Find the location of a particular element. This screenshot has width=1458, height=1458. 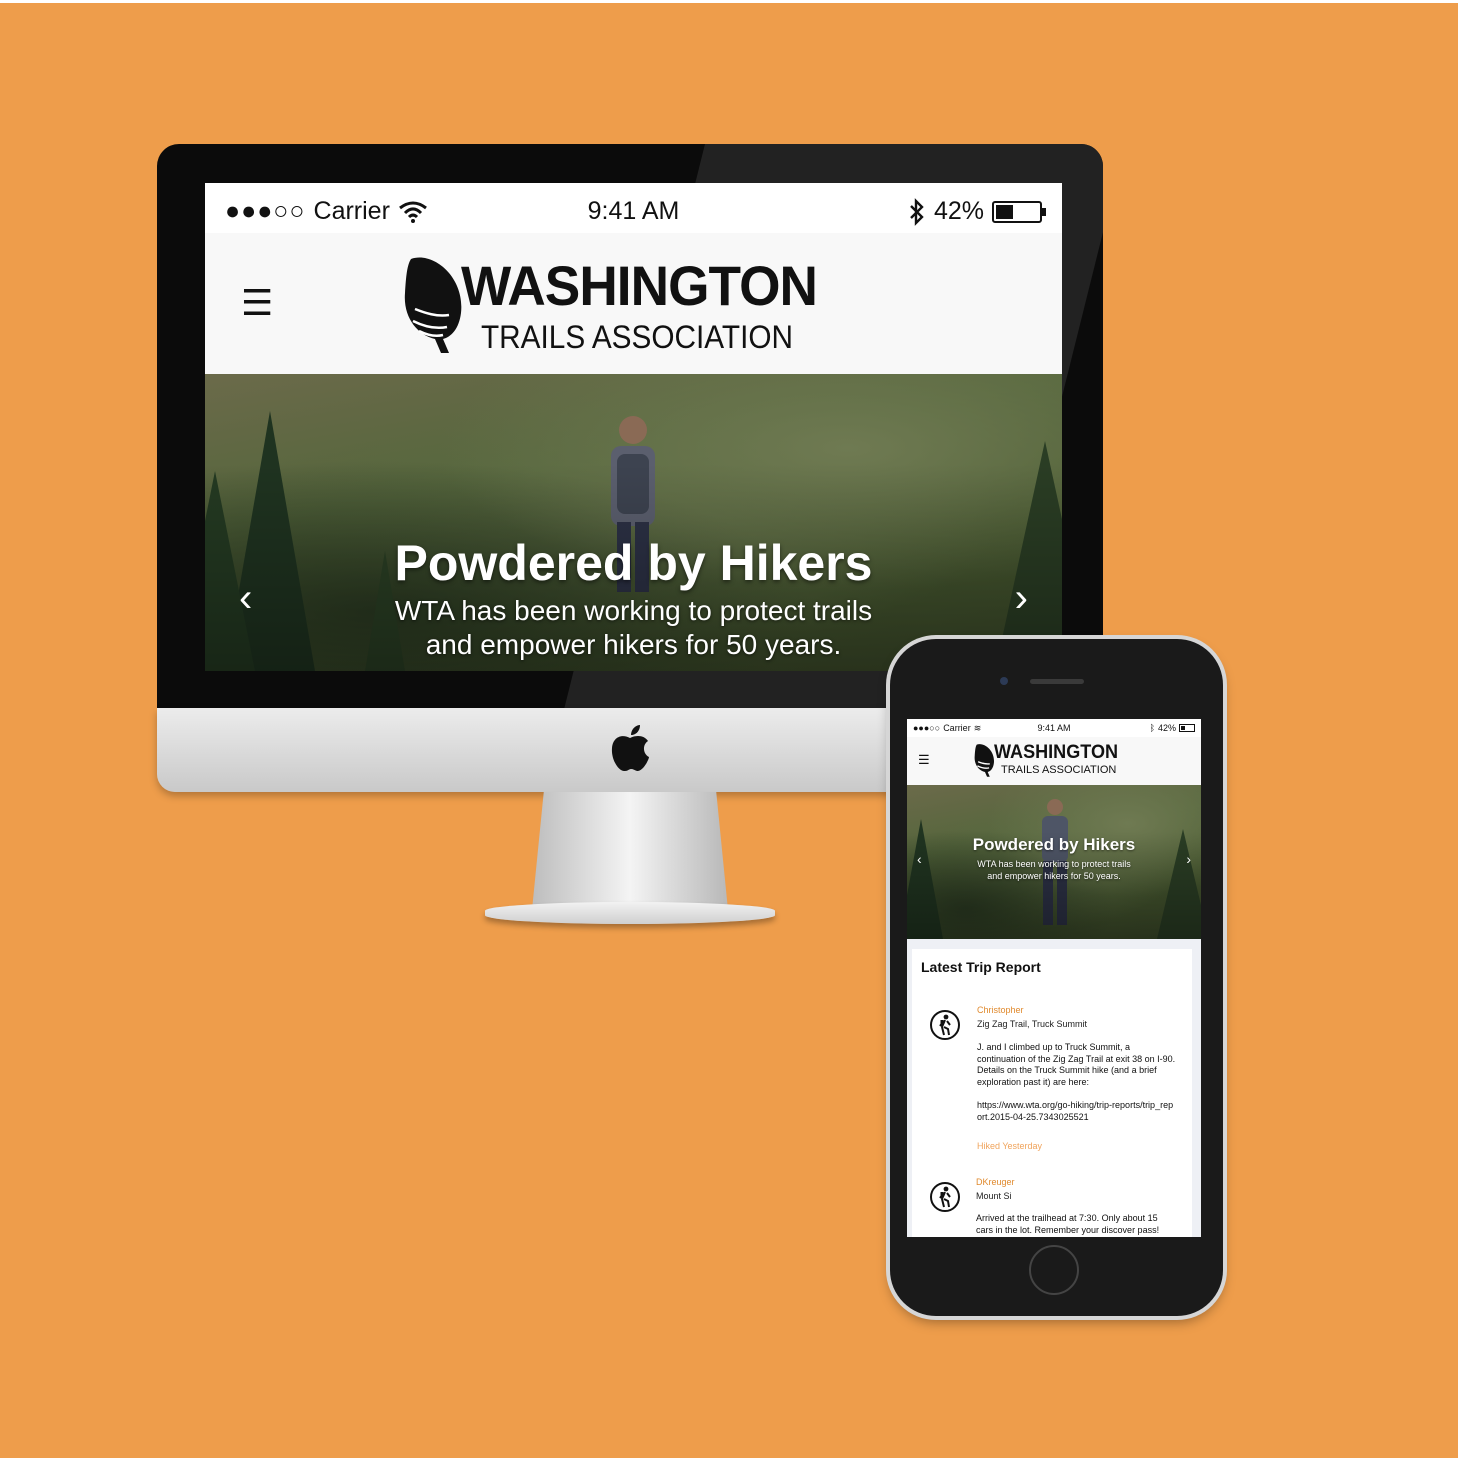

mobile-status-bar: ●●●○○ Carrier ≋ 9:41 AM ᛒ 42% is located at coordinates (1054, 728).